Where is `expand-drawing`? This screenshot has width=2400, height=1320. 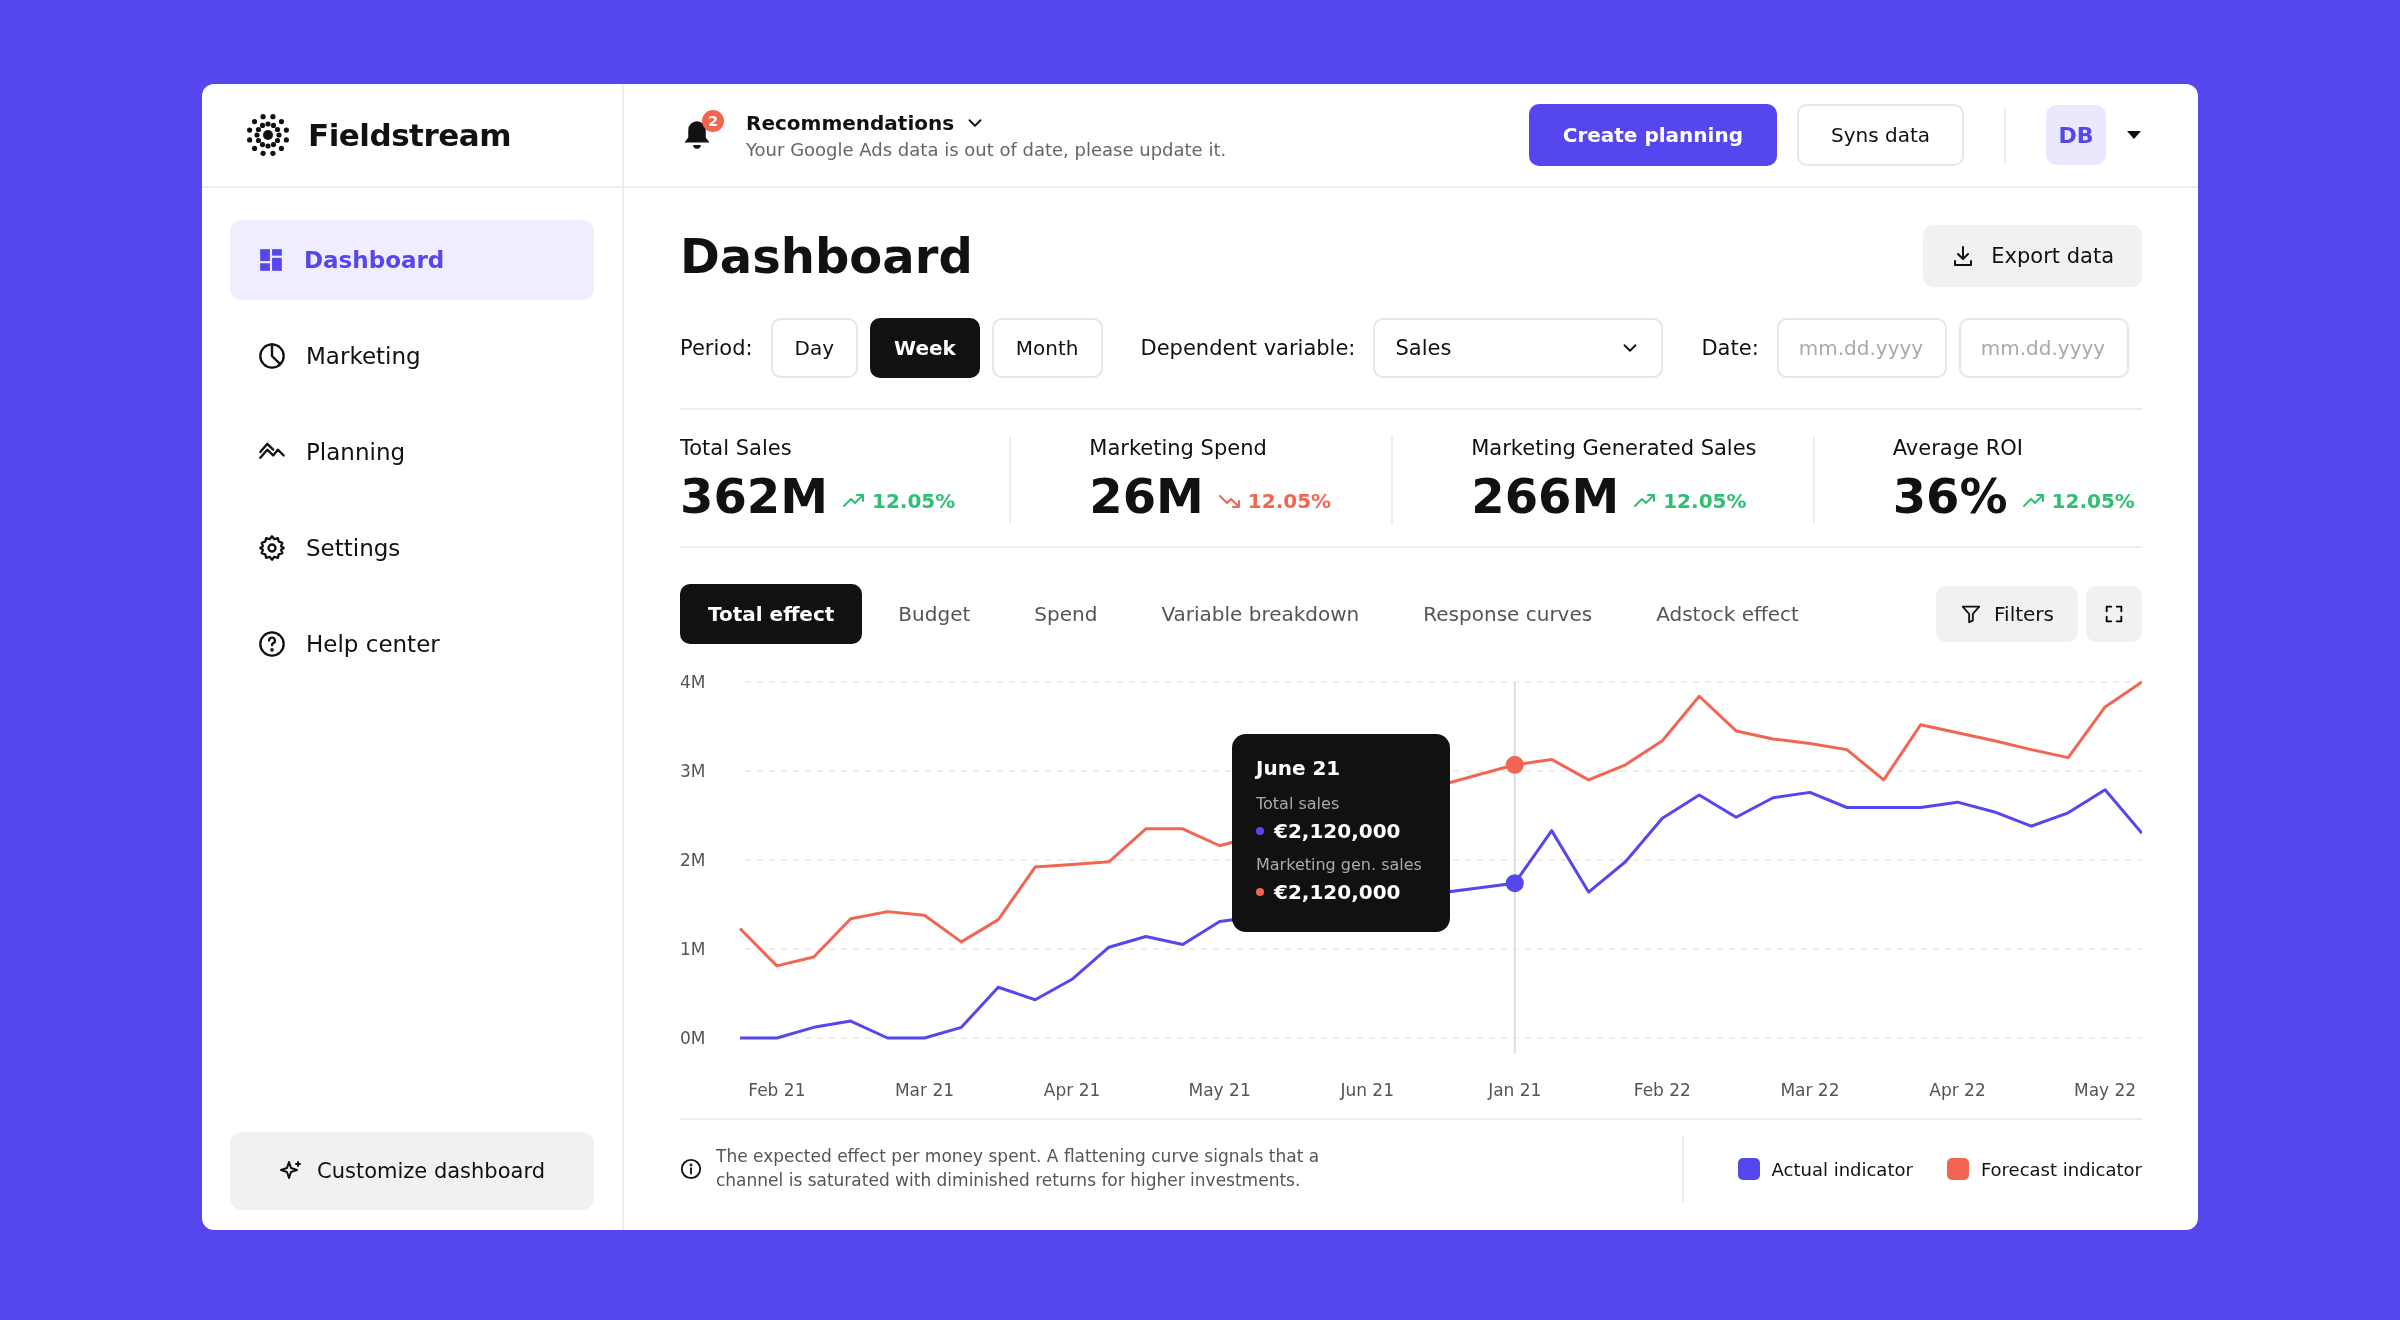 expand-drawing is located at coordinates (2114, 614).